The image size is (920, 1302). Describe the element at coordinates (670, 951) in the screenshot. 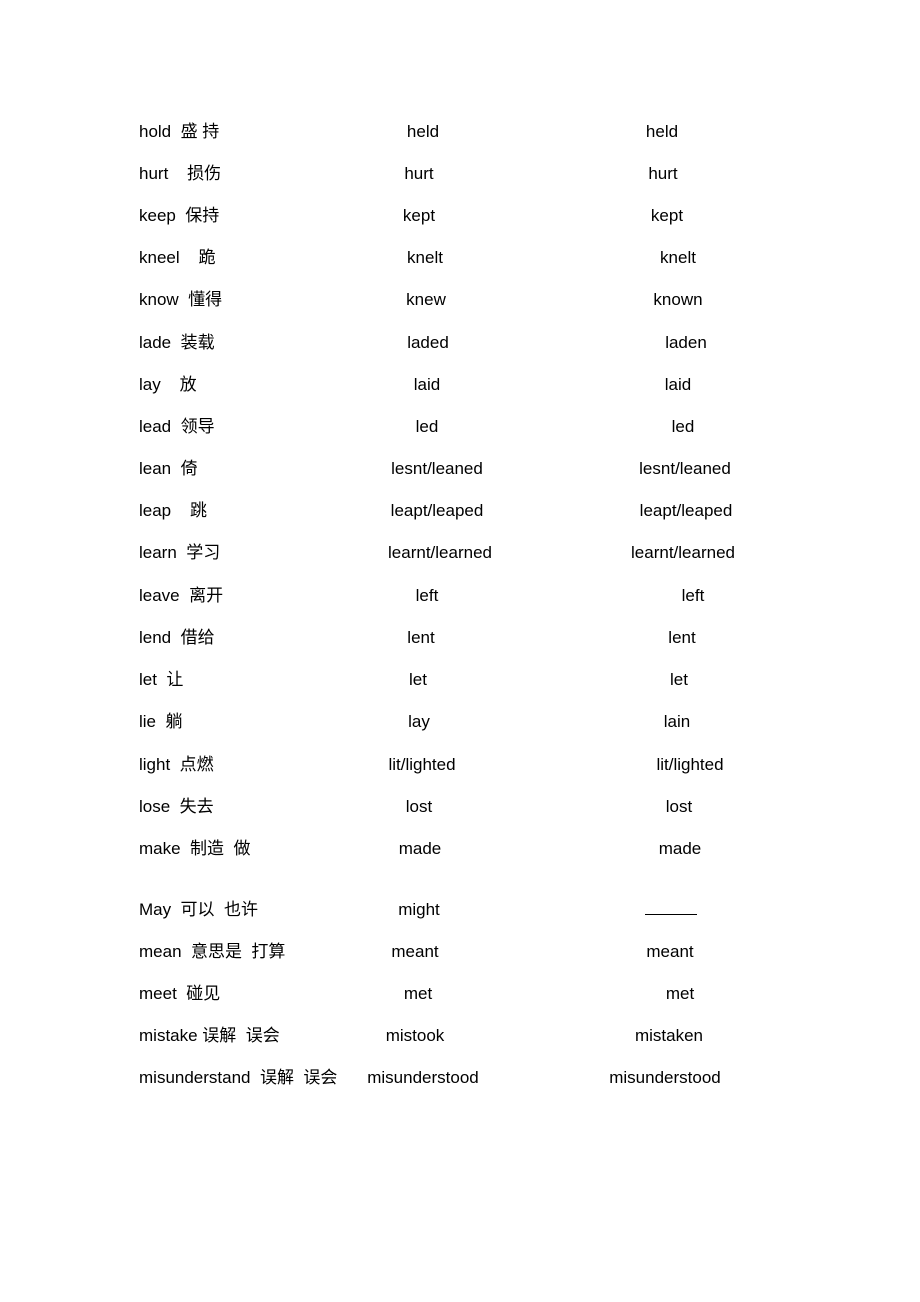

I see `past-participle: meant` at that location.